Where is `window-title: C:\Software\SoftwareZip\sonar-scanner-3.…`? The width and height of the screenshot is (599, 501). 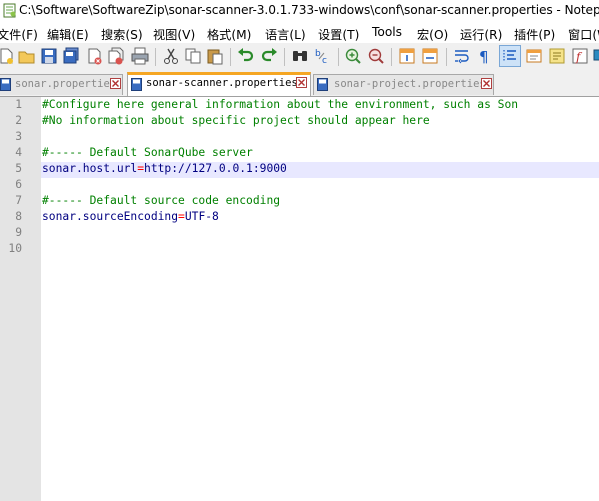 window-title: C:\Software\SoftwareZip\sonar-scanner-3.… is located at coordinates (309, 10).